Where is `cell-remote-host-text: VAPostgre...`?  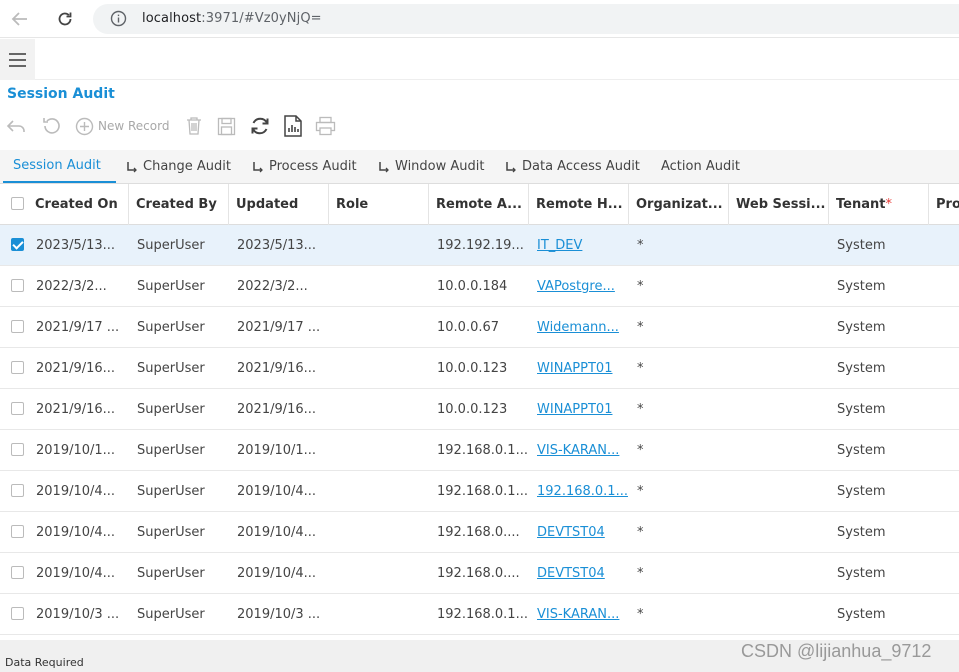 cell-remote-host-text: VAPostgre... is located at coordinates (576, 286).